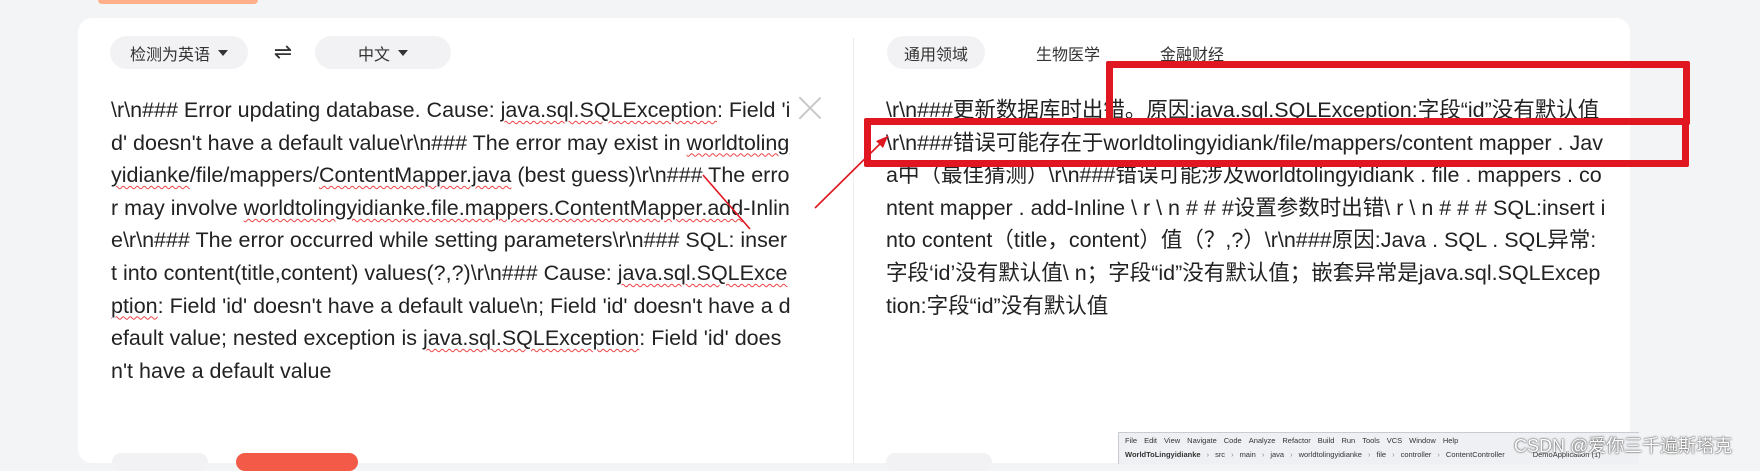 This screenshot has height=471, width=1760. Describe the element at coordinates (853, 250) in the screenshot. I see `panel-divider` at that location.